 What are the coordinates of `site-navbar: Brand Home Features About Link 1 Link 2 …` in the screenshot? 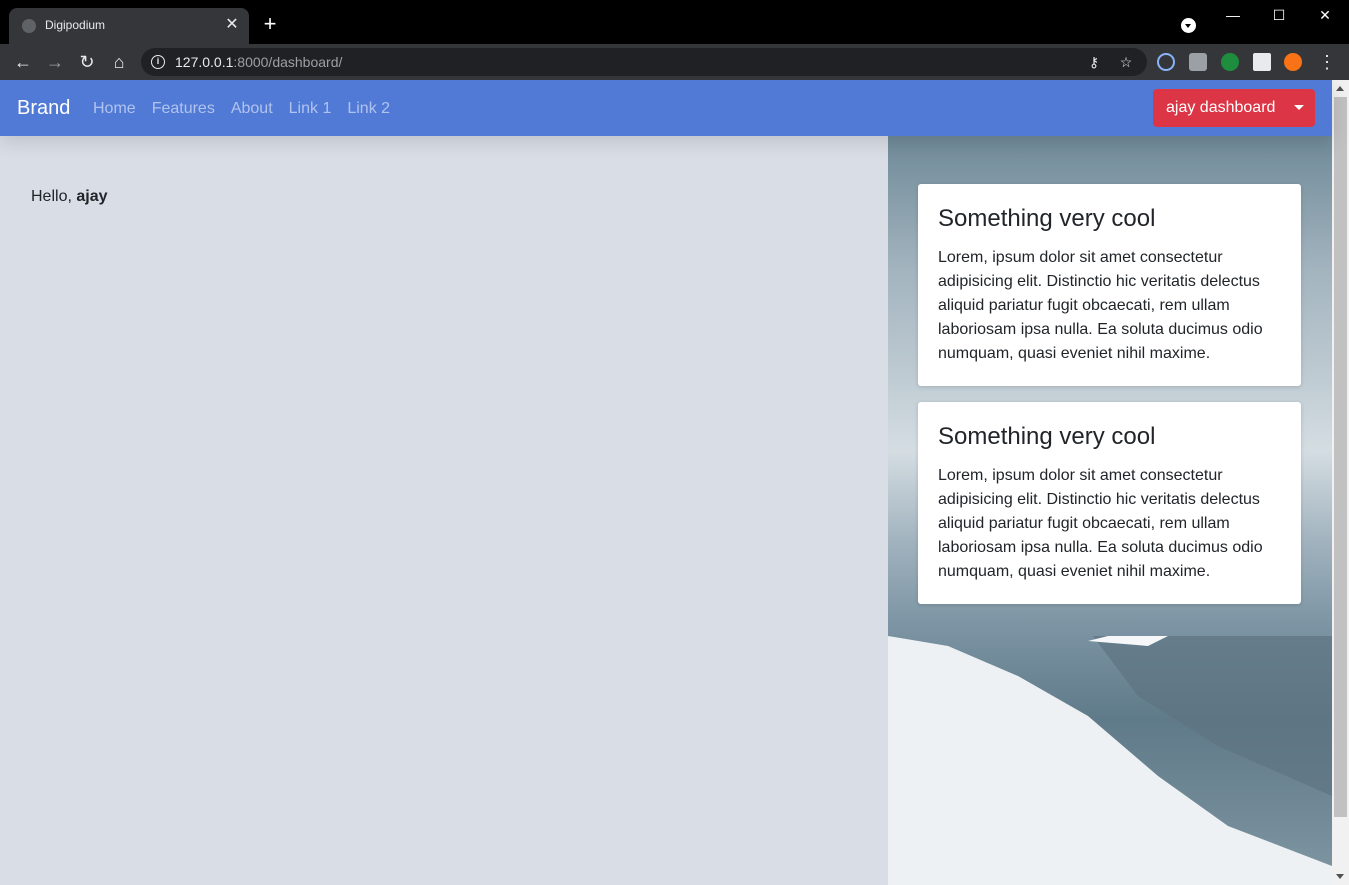 It's located at (666, 108).